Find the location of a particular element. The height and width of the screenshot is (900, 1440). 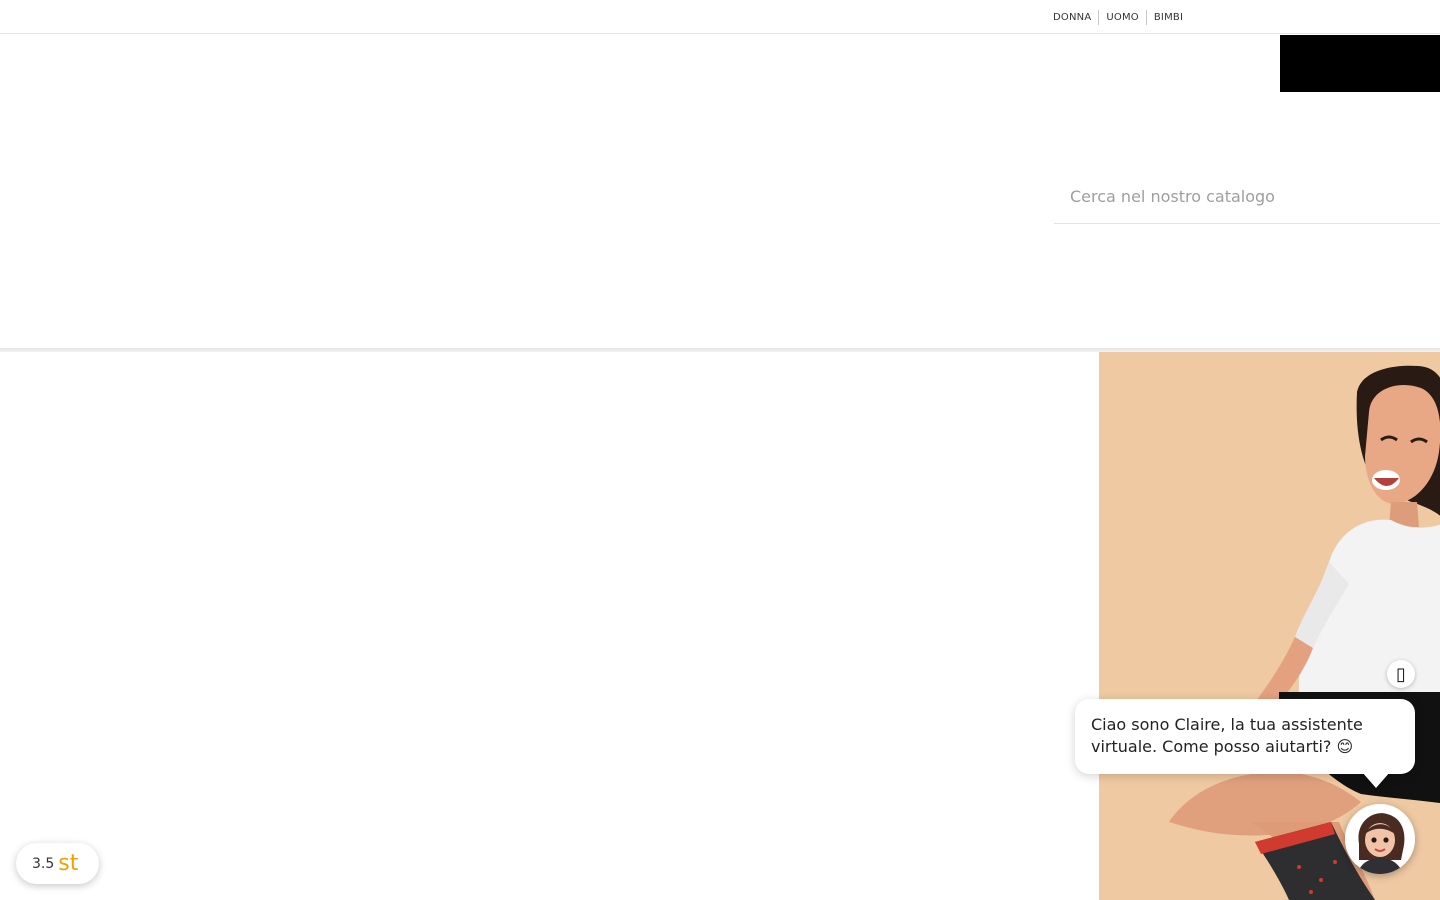

rating-logo: st is located at coordinates (68, 863).